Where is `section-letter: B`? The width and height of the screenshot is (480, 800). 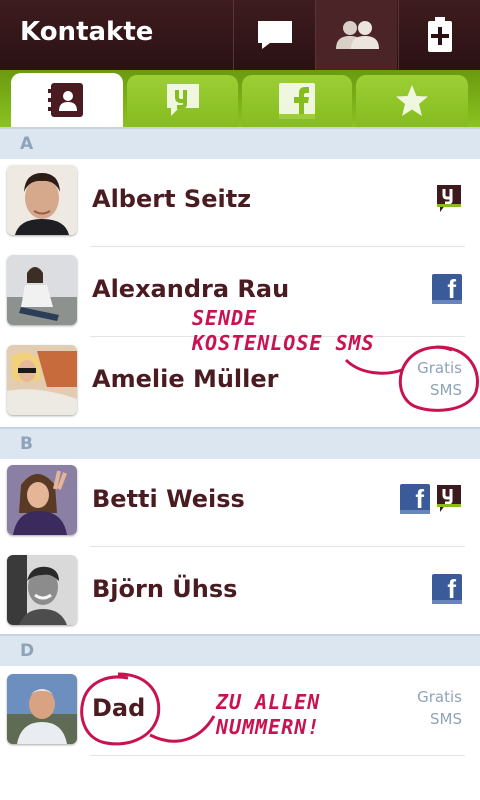 section-letter: B is located at coordinates (26, 444).